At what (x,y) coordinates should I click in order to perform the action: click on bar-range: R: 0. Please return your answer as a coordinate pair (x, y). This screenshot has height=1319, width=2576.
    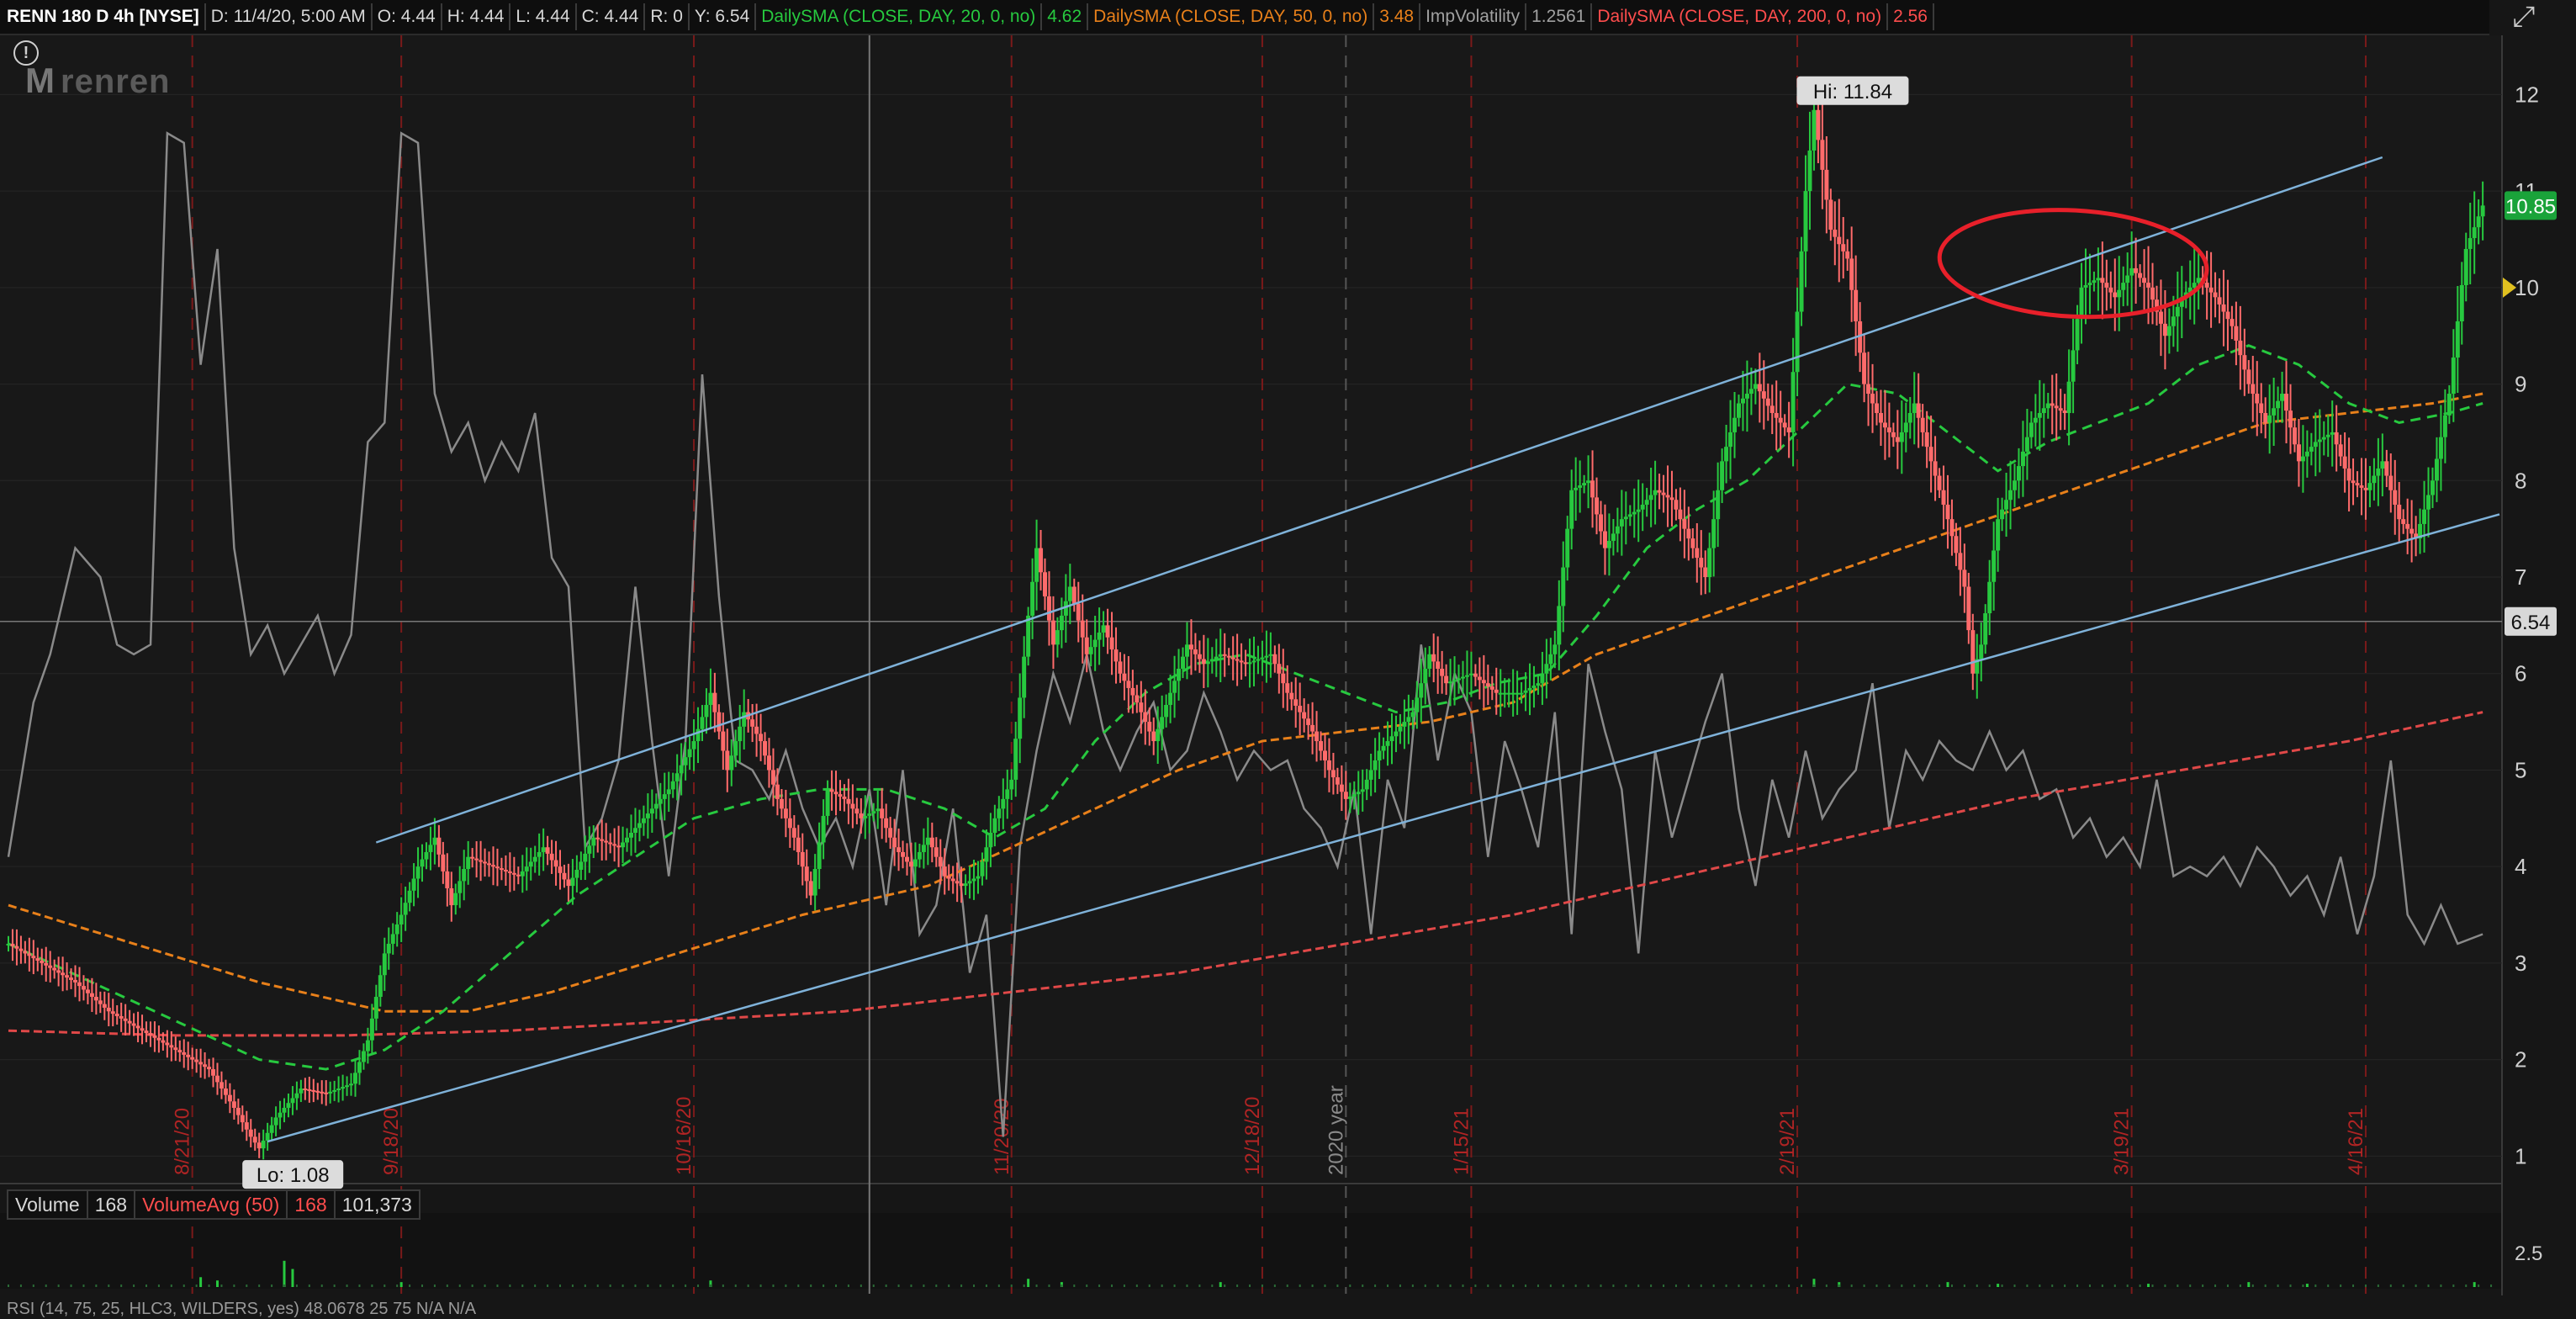
    Looking at the image, I should click on (667, 16).